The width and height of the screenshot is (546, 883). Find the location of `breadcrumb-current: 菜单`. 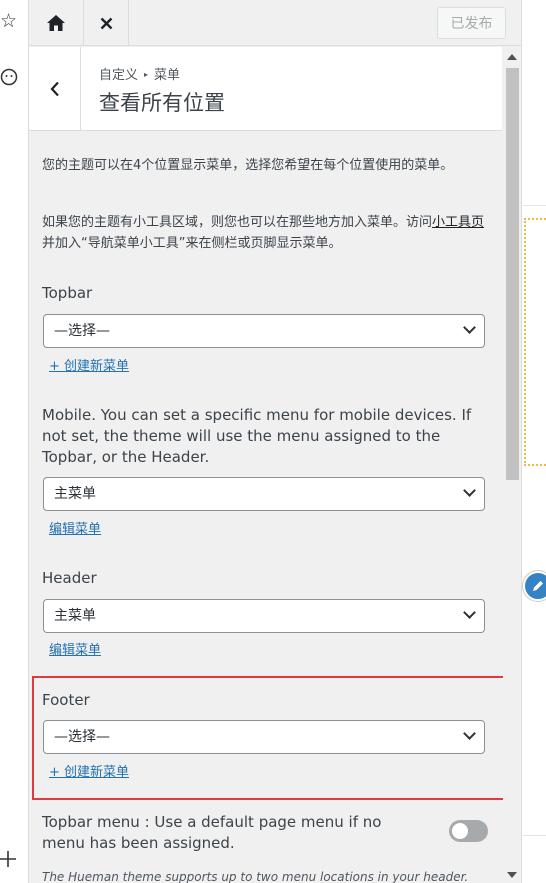

breadcrumb-current: 菜单 is located at coordinates (167, 75).